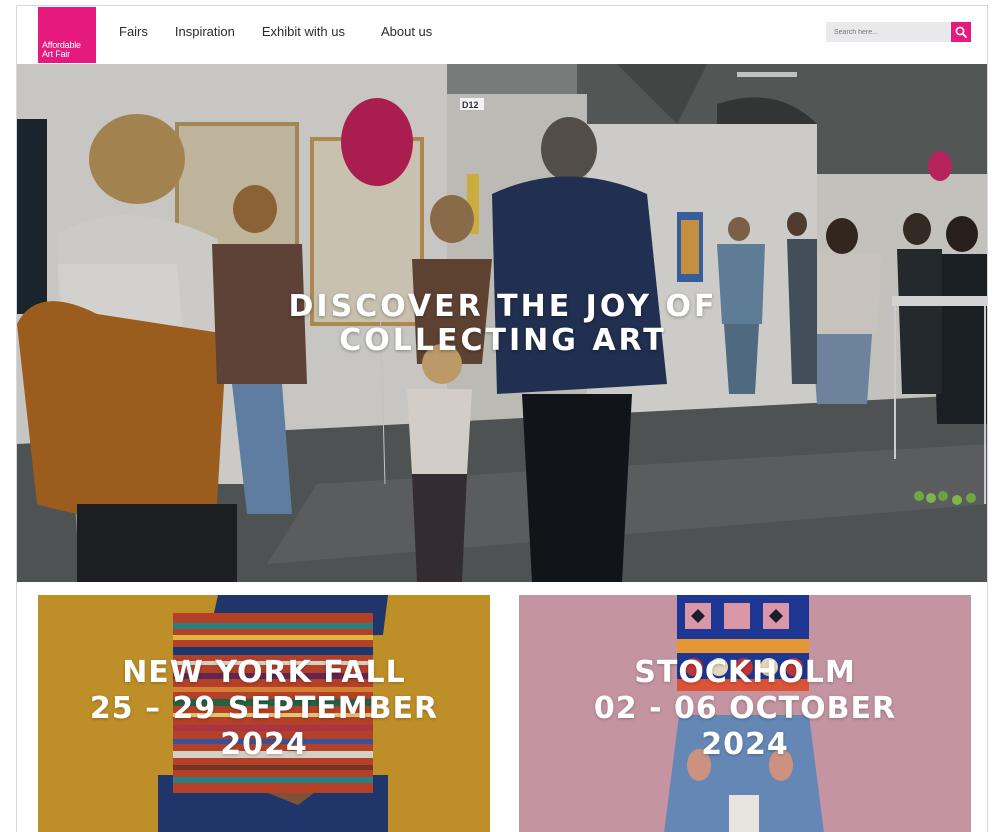 This screenshot has width=995, height=832. What do you see at coordinates (470, 105) in the screenshot?
I see `booth-sign-text: D12` at bounding box center [470, 105].